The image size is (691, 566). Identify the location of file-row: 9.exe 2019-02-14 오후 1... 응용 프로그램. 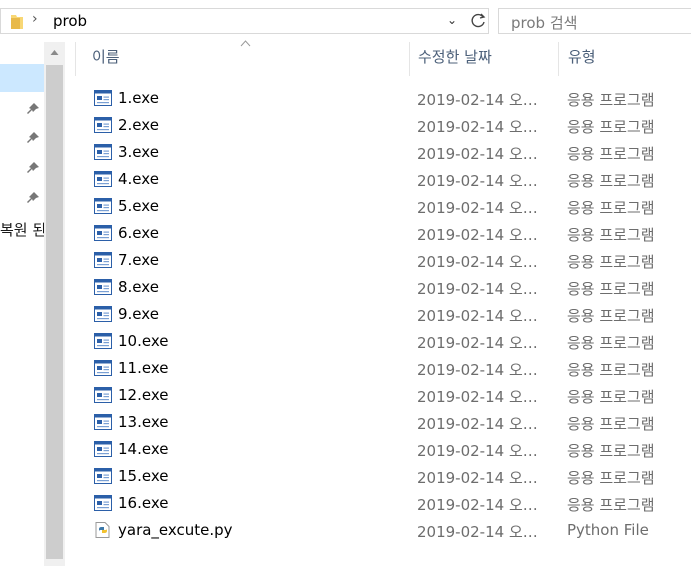
(390, 315).